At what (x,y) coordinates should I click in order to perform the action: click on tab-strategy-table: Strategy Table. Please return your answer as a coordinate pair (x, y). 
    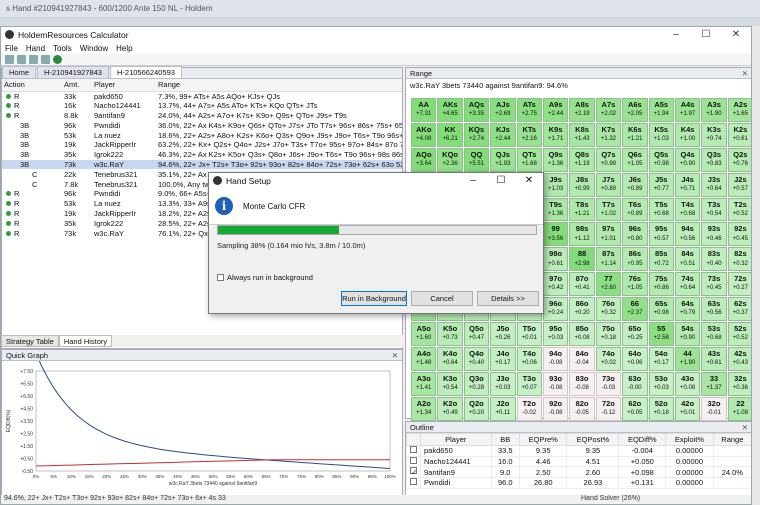
    Looking at the image, I should click on (30, 341).